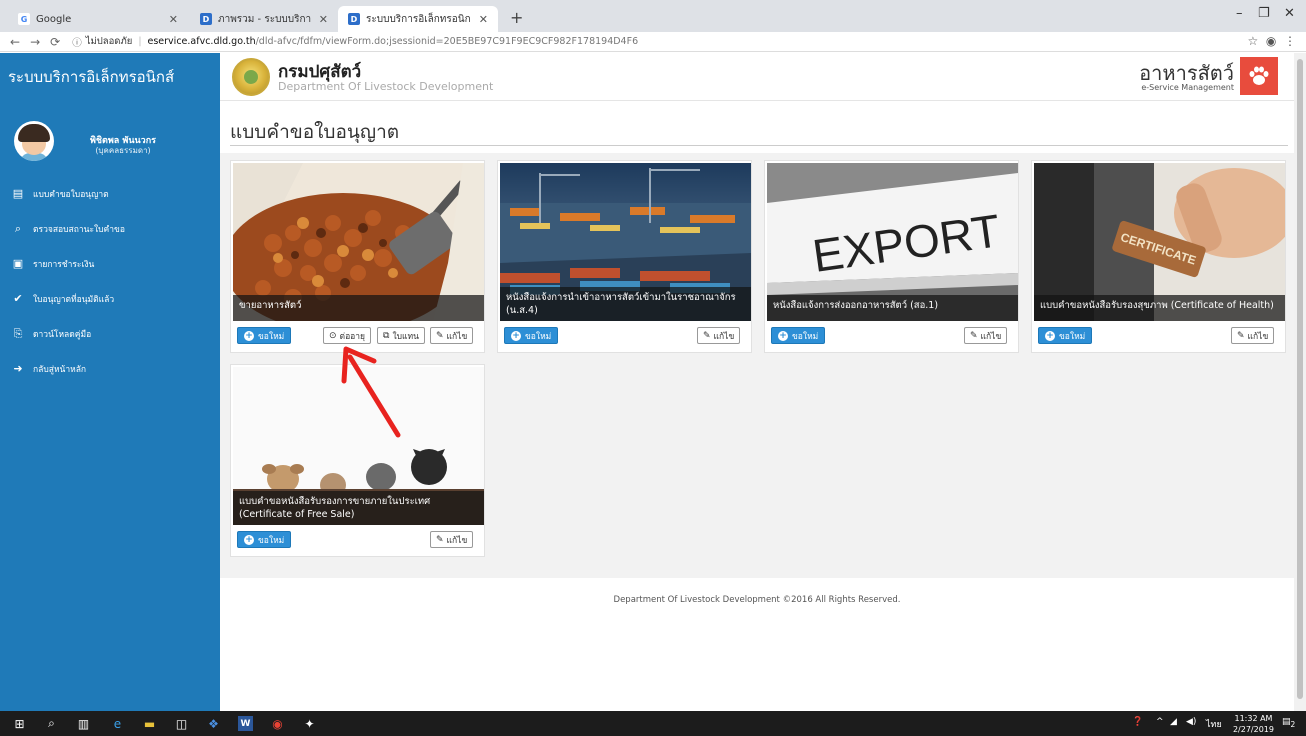 This screenshot has width=1306, height=736. I want to click on browser-tab-overview: D ภาพรวม - ระบบบริการอิเล็กทรอนิกส์ ✕, so click(264, 19).